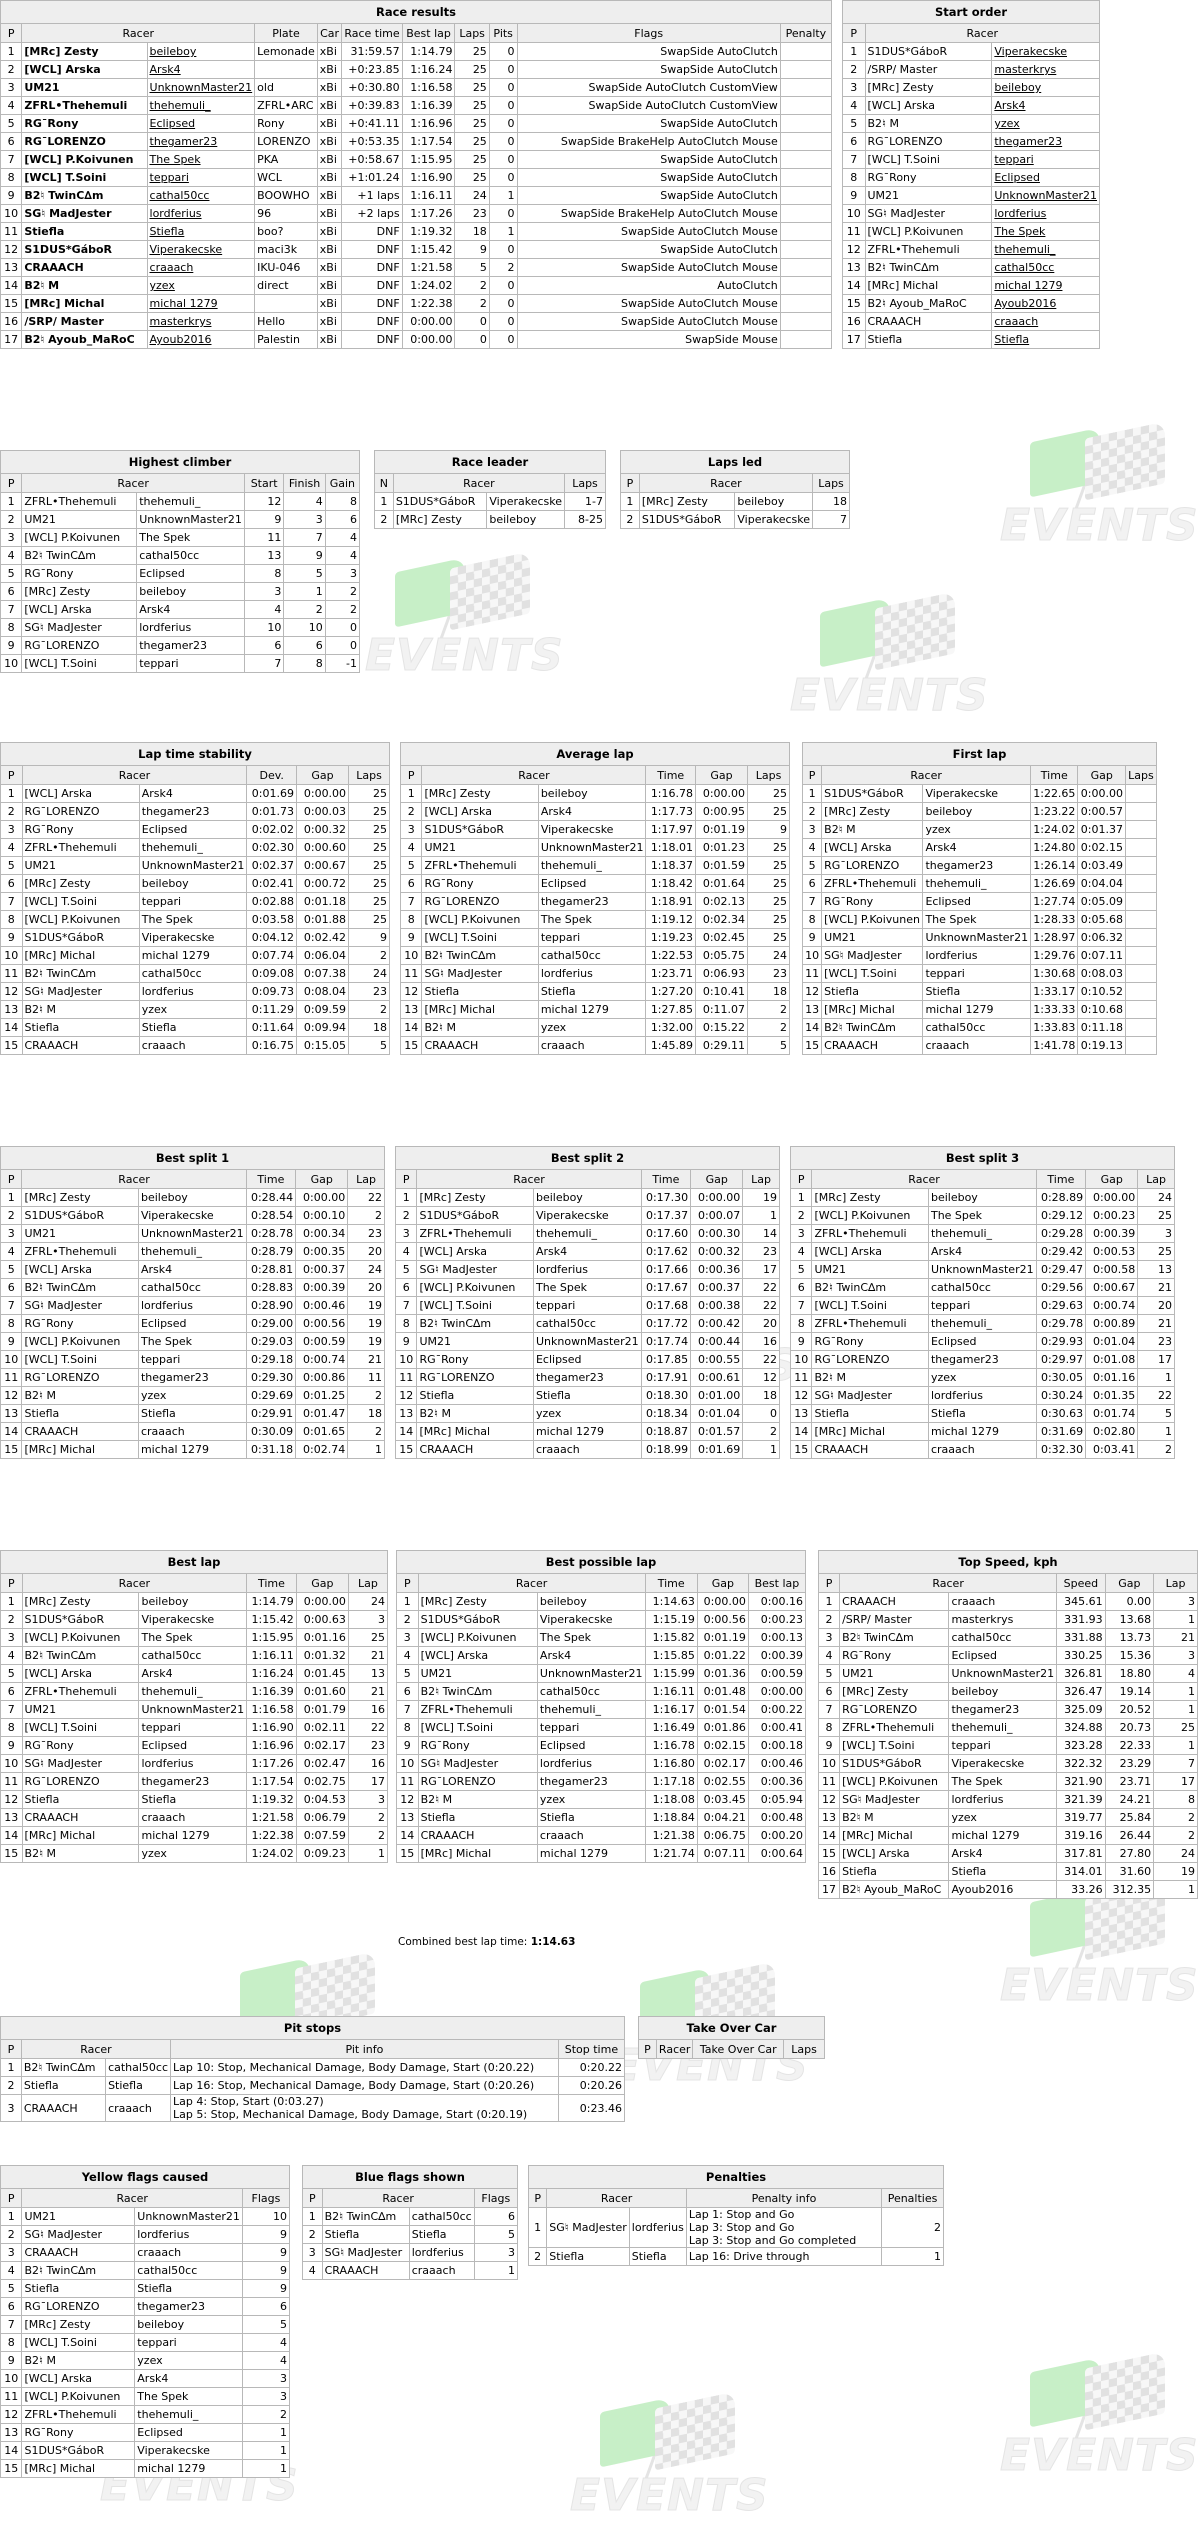 This screenshot has height=2547, width=1200. I want to click on column-header: Flags, so click(496, 2198).